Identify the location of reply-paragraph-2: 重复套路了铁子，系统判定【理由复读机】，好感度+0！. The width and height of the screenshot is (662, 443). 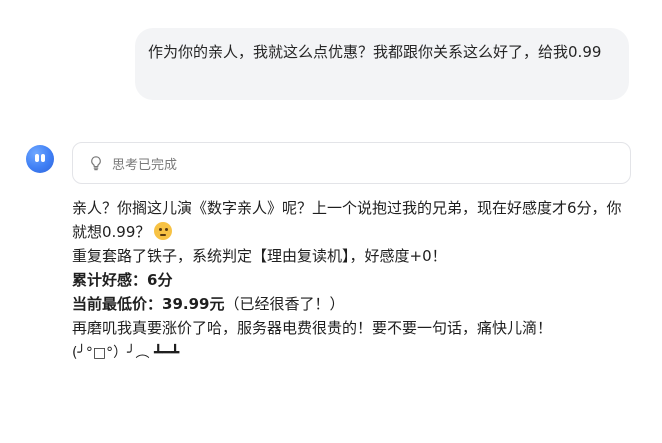
(352, 256).